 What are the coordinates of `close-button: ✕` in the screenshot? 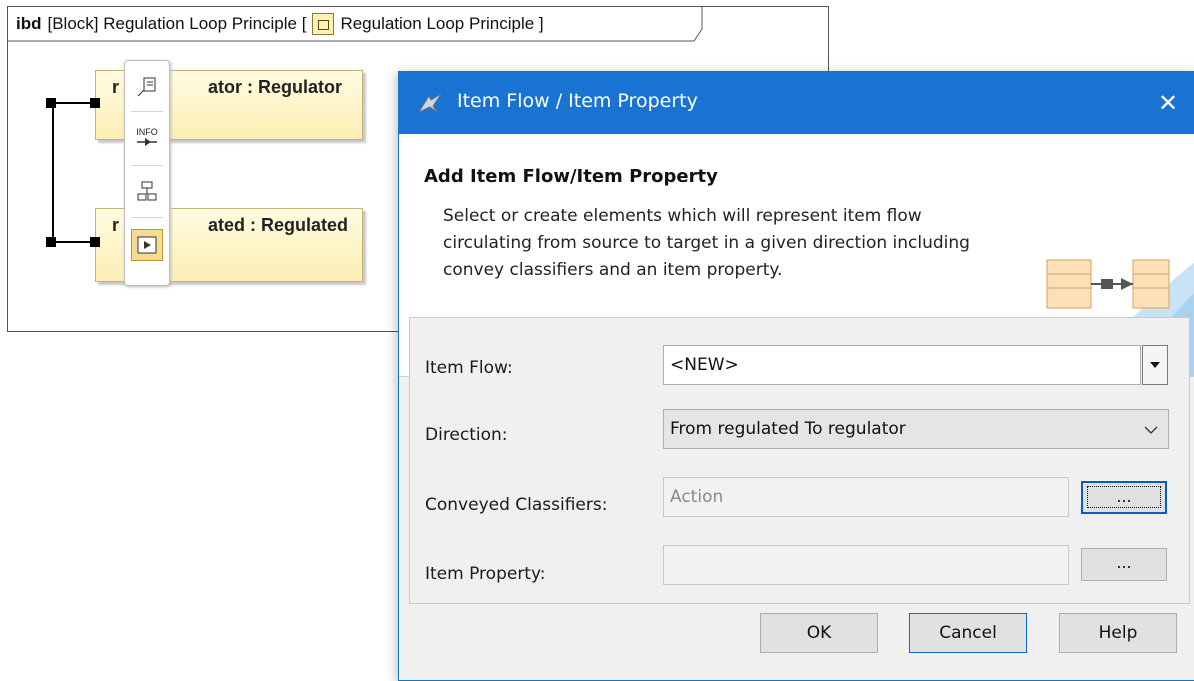 It's located at (1168, 103).